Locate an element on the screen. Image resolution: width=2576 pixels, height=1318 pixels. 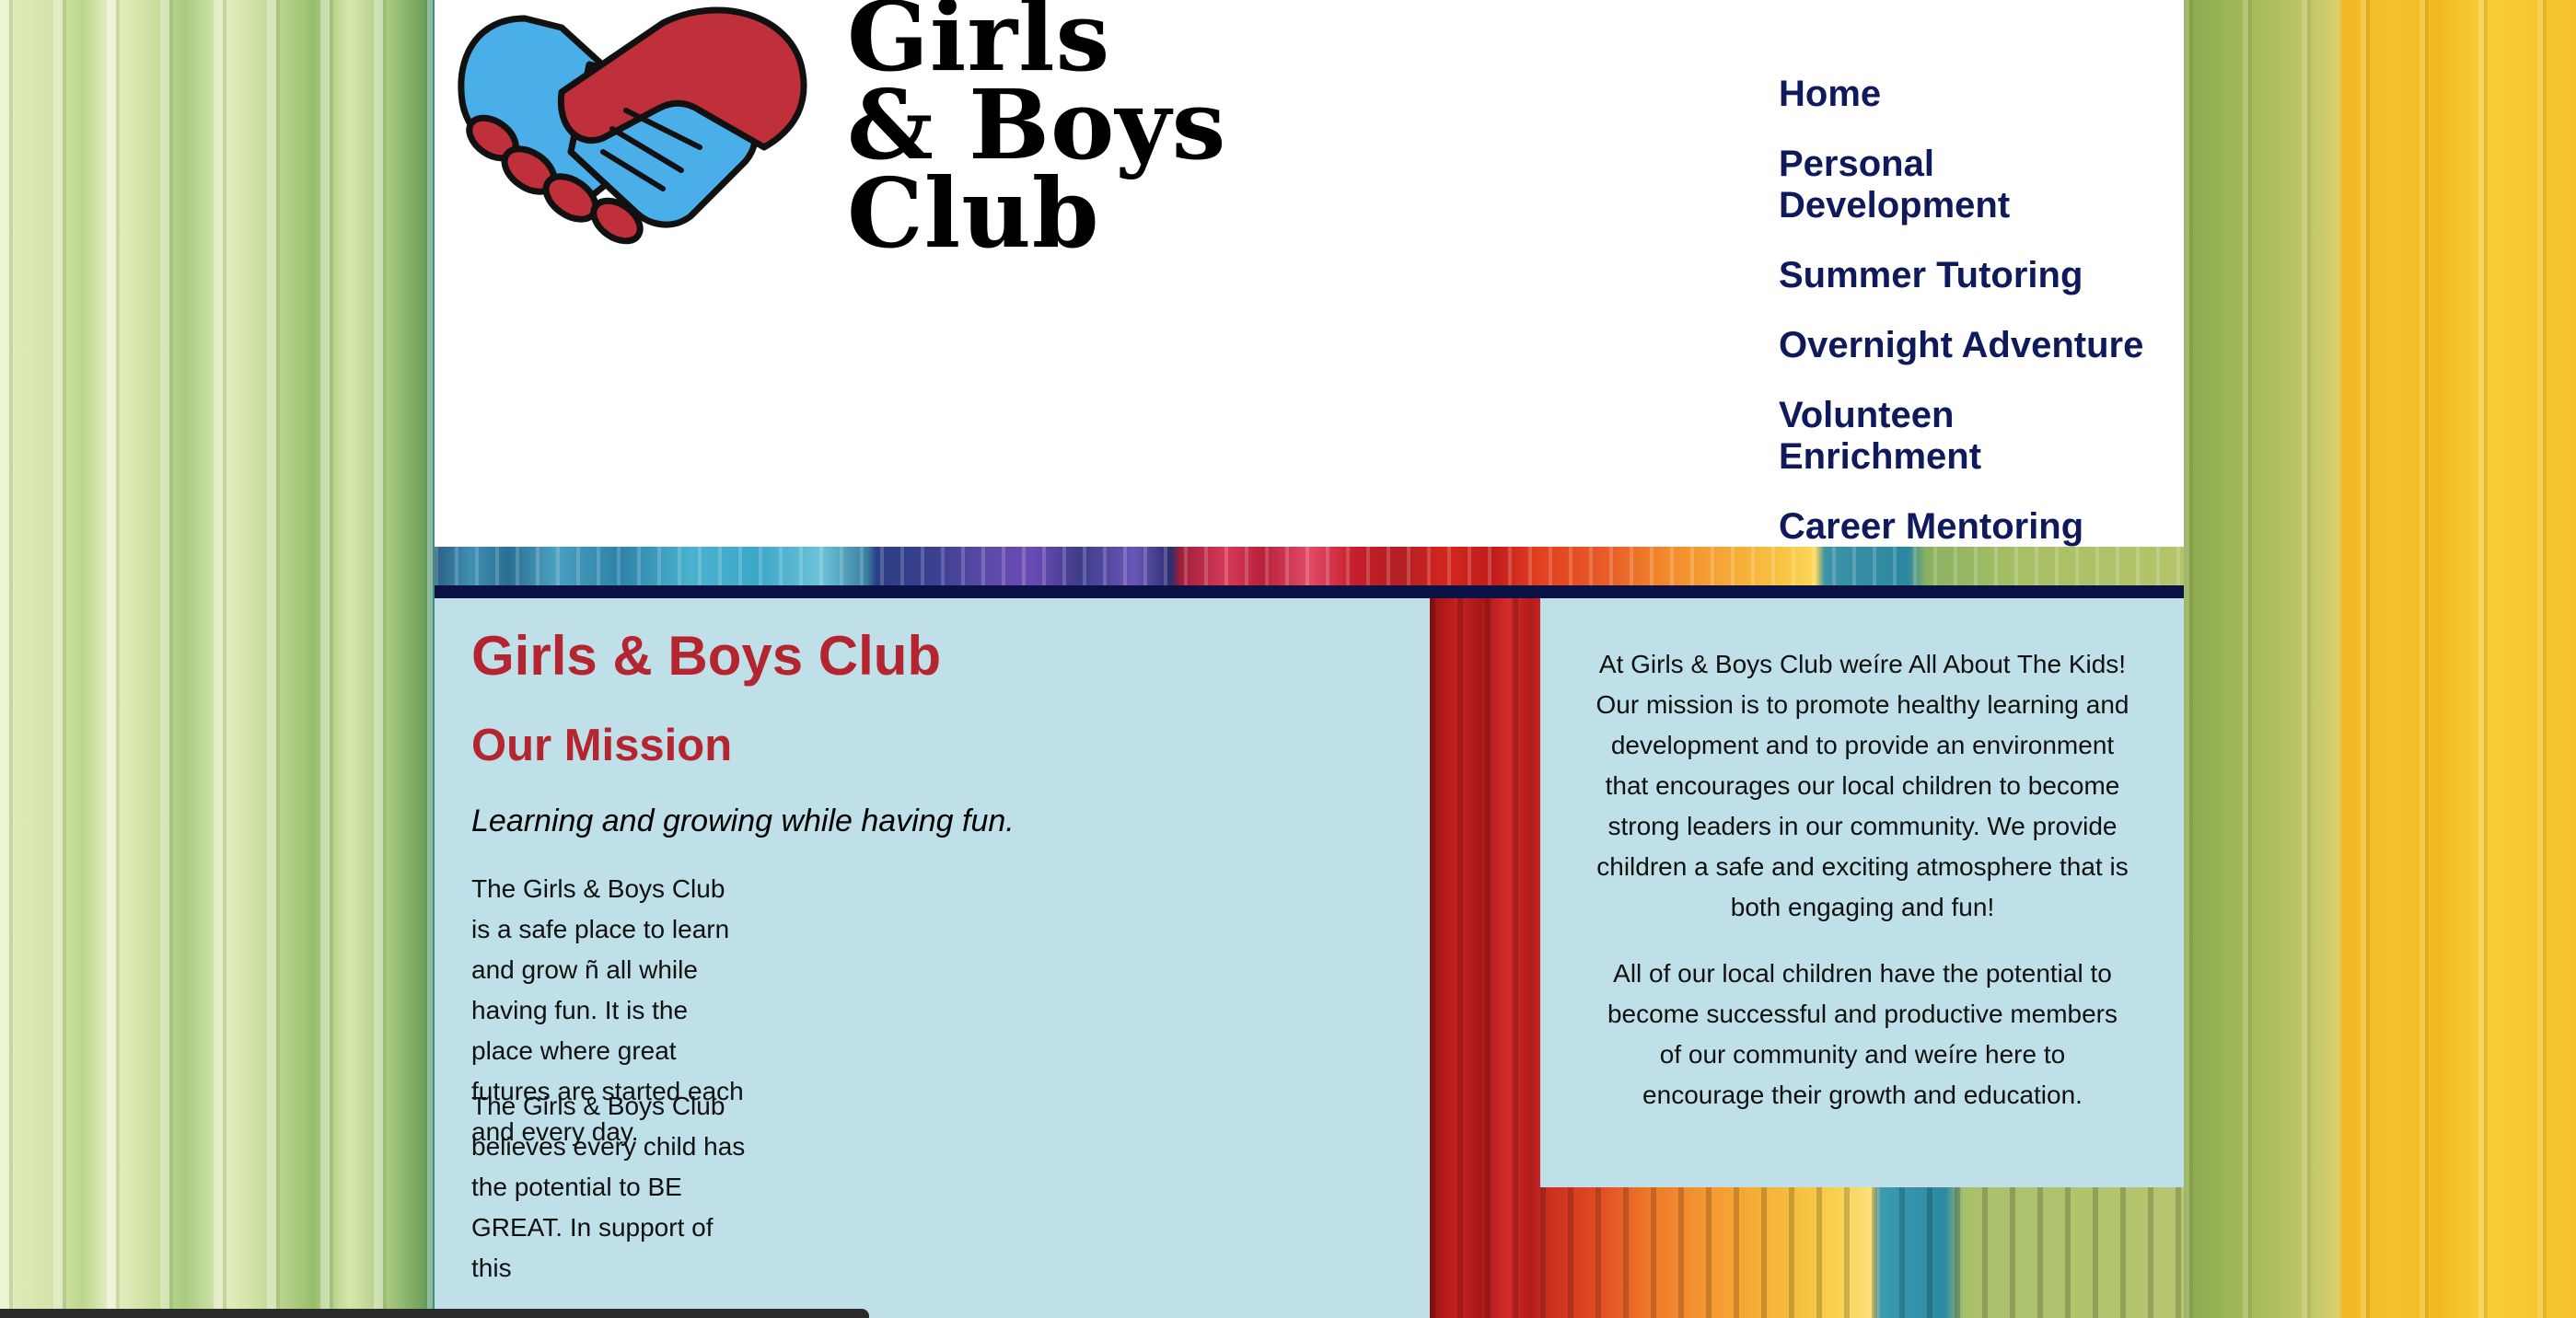
mission-tagline: Learning and growing while having fun. is located at coordinates (743, 821).